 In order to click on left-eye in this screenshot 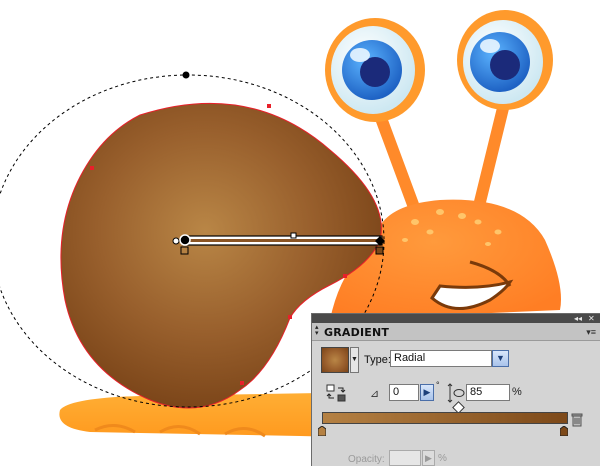, I will do `click(375, 70)`.